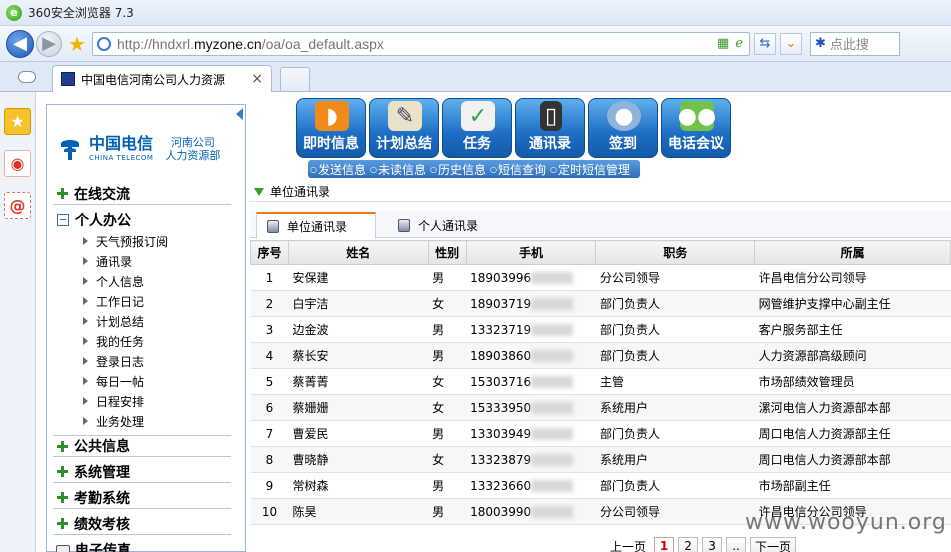  I want to click on table-row: 2 白宇洁女 18903719 部门负责人 网管维护支撑中心副主任, so click(600, 303).